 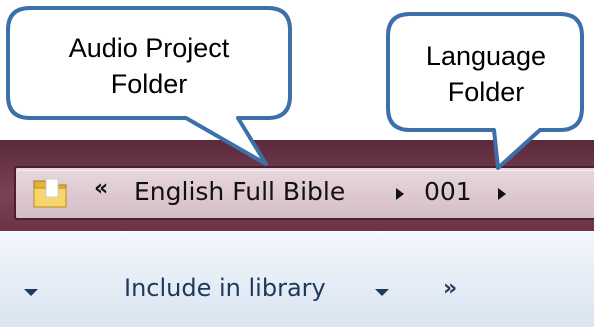 I want to click on organize-dropdown-arrow-icon, so click(x=31, y=292).